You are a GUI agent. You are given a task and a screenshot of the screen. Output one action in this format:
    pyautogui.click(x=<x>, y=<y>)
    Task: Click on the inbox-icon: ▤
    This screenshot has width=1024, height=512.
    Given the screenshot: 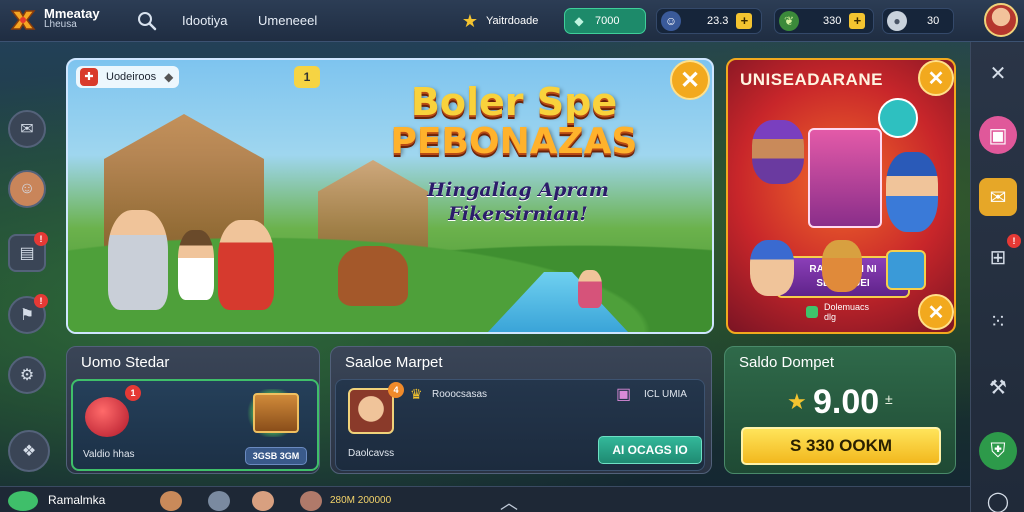 What is the action you would take?
    pyautogui.click(x=27, y=253)
    